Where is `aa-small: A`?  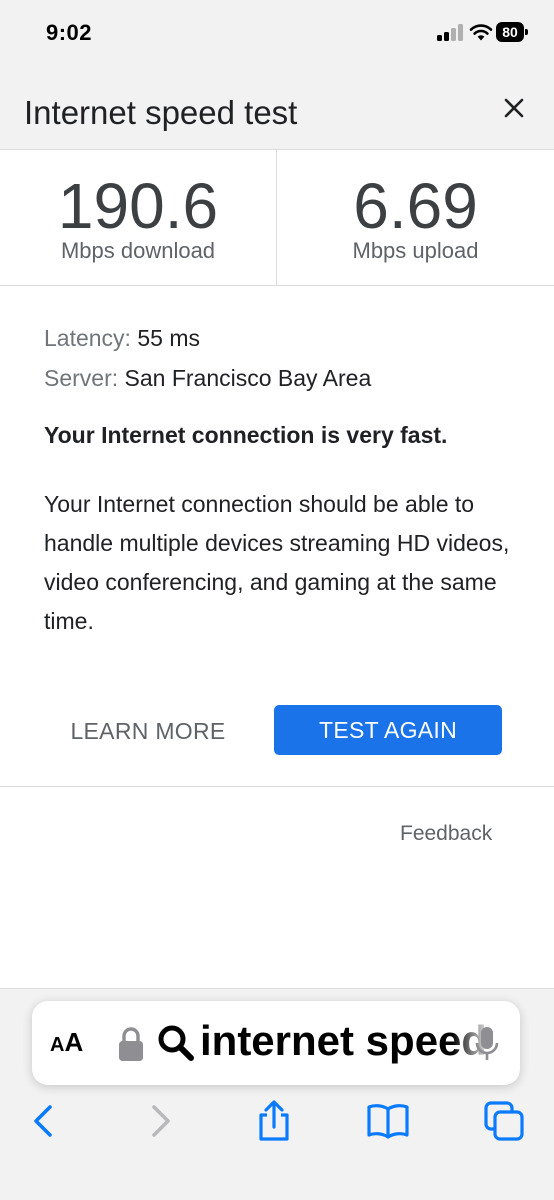 aa-small: A is located at coordinates (57, 1045).